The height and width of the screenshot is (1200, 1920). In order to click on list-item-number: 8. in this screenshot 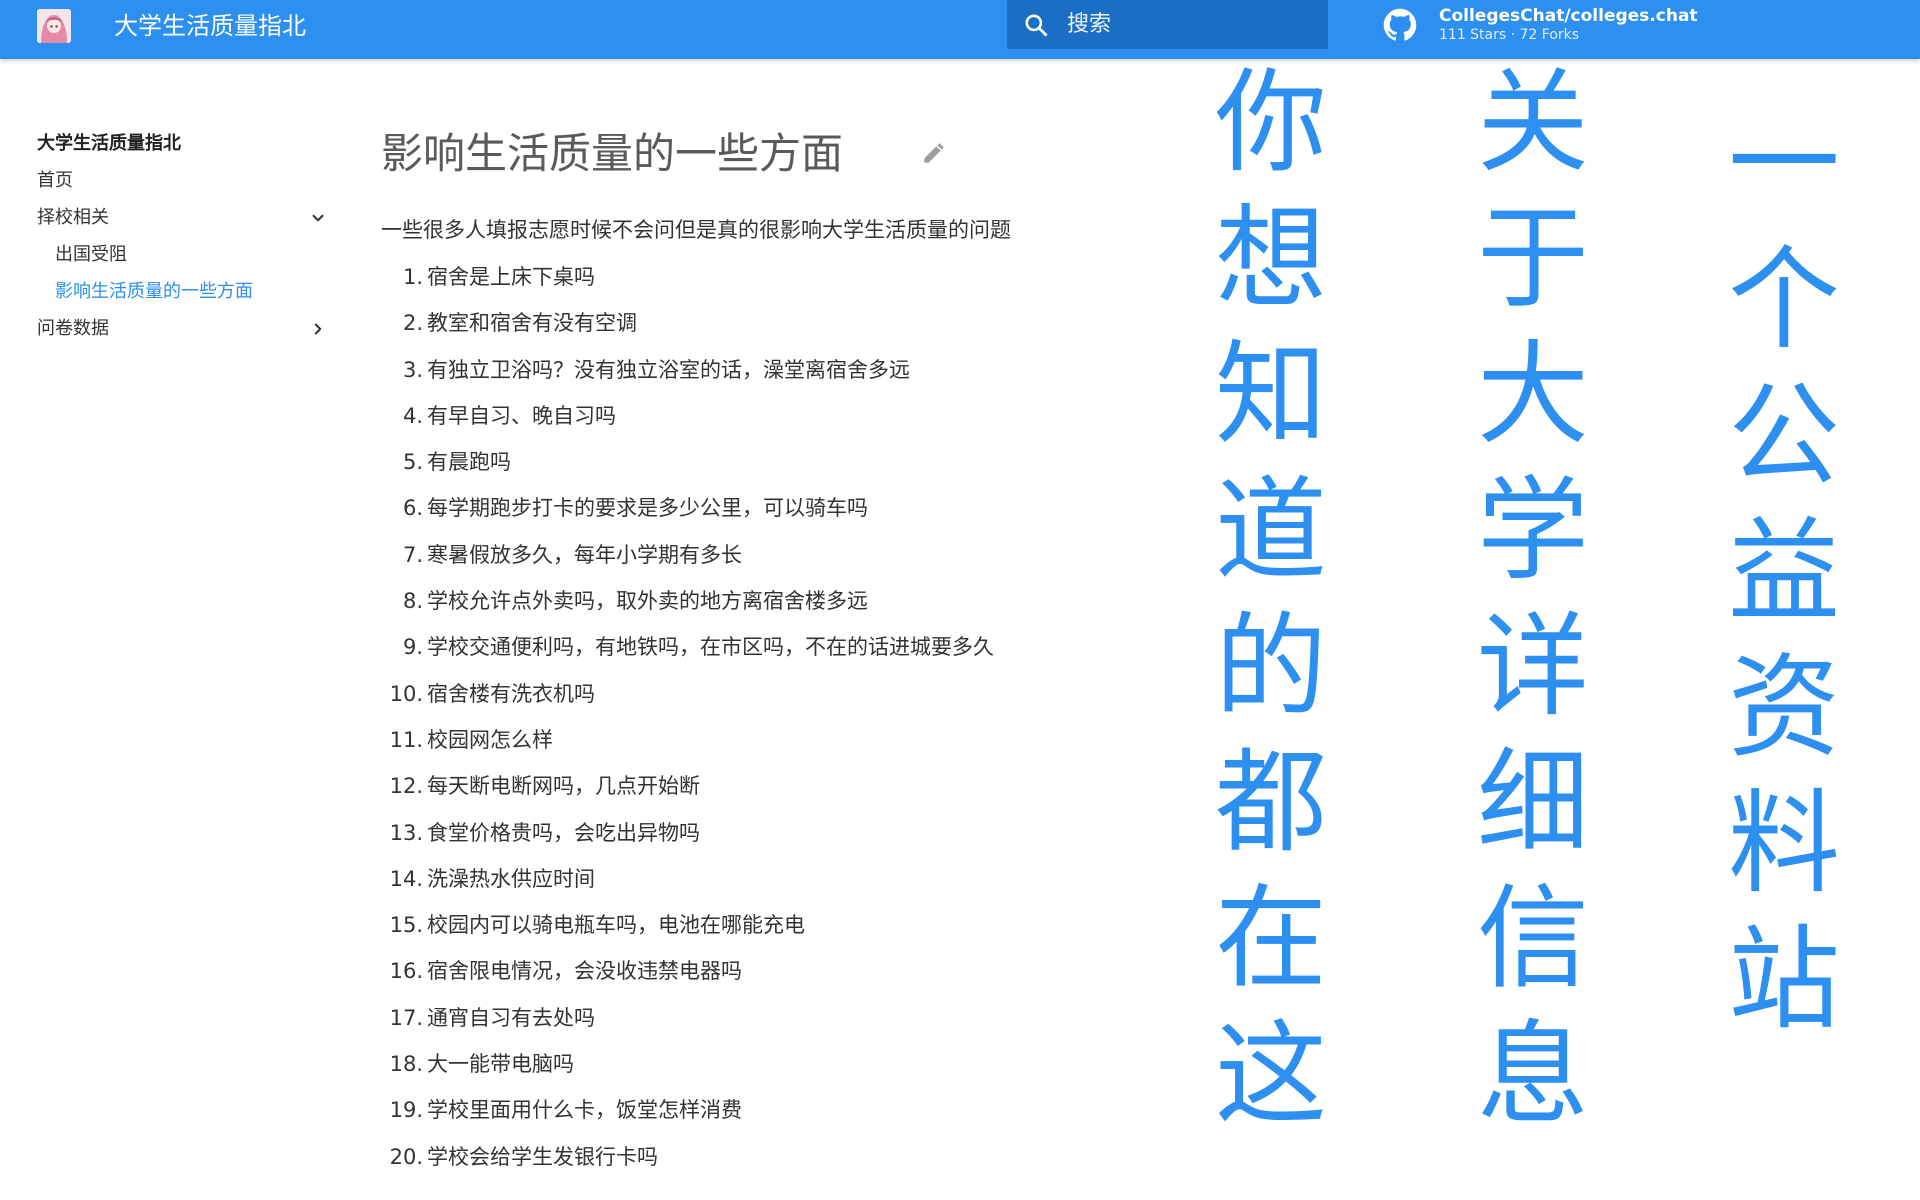, I will do `click(412, 601)`.